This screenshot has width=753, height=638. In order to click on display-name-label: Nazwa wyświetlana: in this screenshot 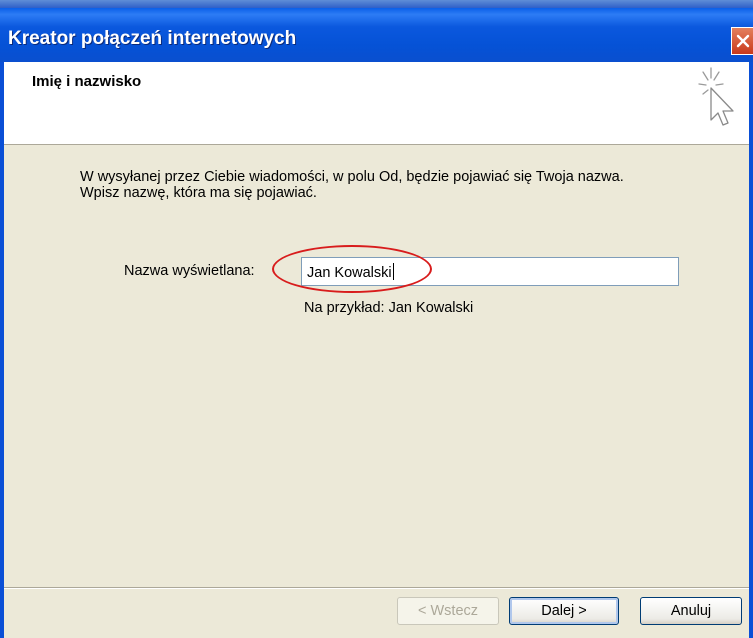, I will do `click(189, 271)`.